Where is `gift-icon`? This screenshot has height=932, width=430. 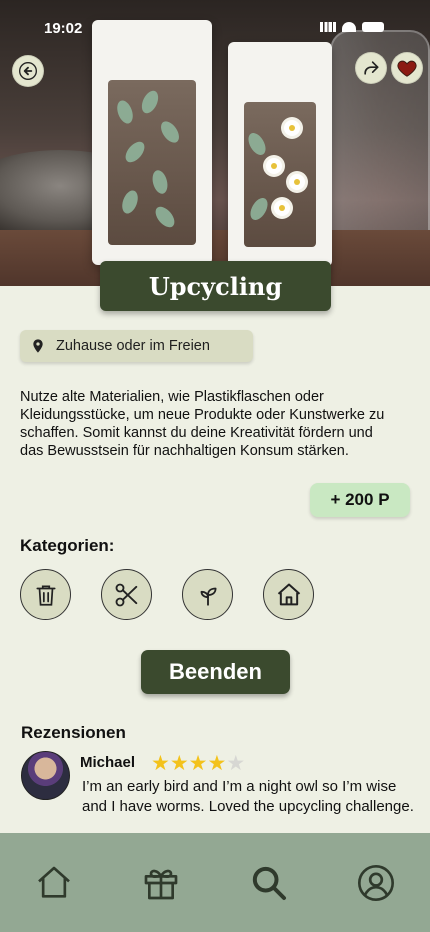
gift-icon is located at coordinates (161, 884).